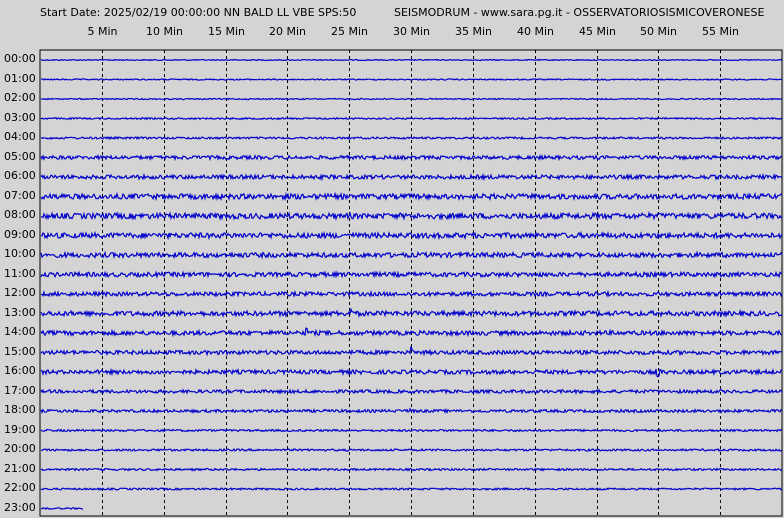  What do you see at coordinates (411, 450) in the screenshot?
I see `trace-row-2000` at bounding box center [411, 450].